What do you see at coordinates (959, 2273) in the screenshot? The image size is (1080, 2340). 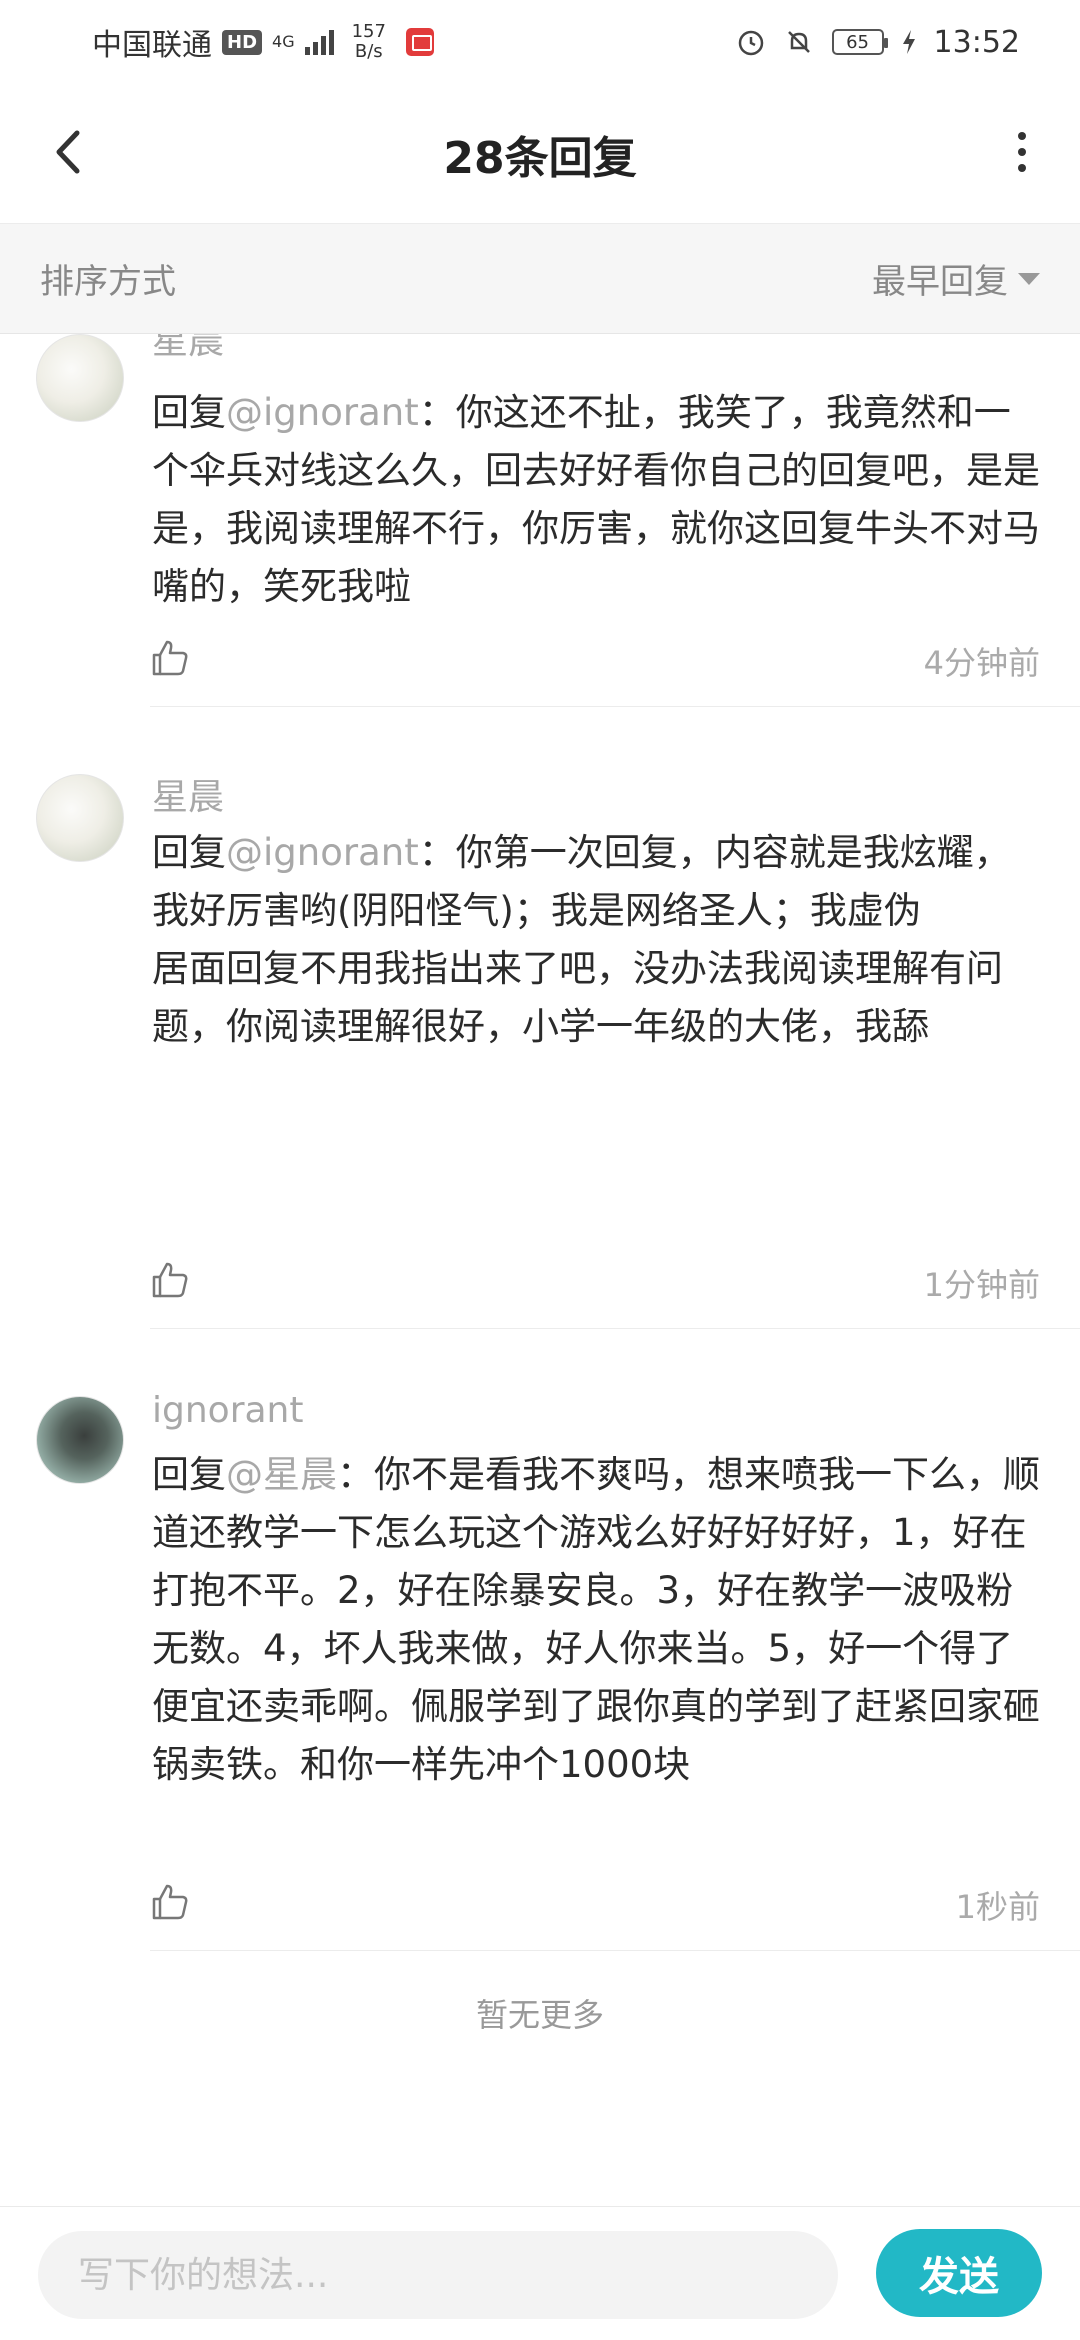 I see `send-button: 发送` at bounding box center [959, 2273].